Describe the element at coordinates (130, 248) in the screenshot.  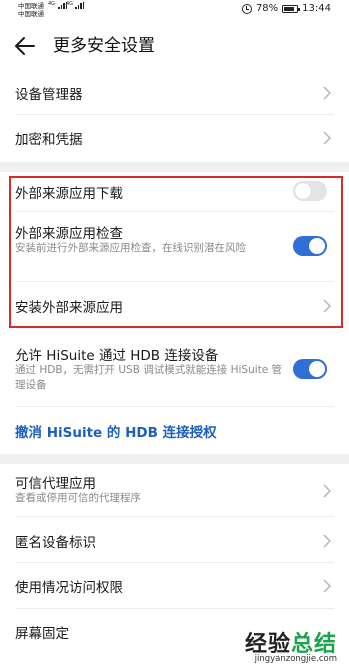
I see `external-source-check-description: 安装前进行外部来源应用检查，在线识别潜在风险` at that location.